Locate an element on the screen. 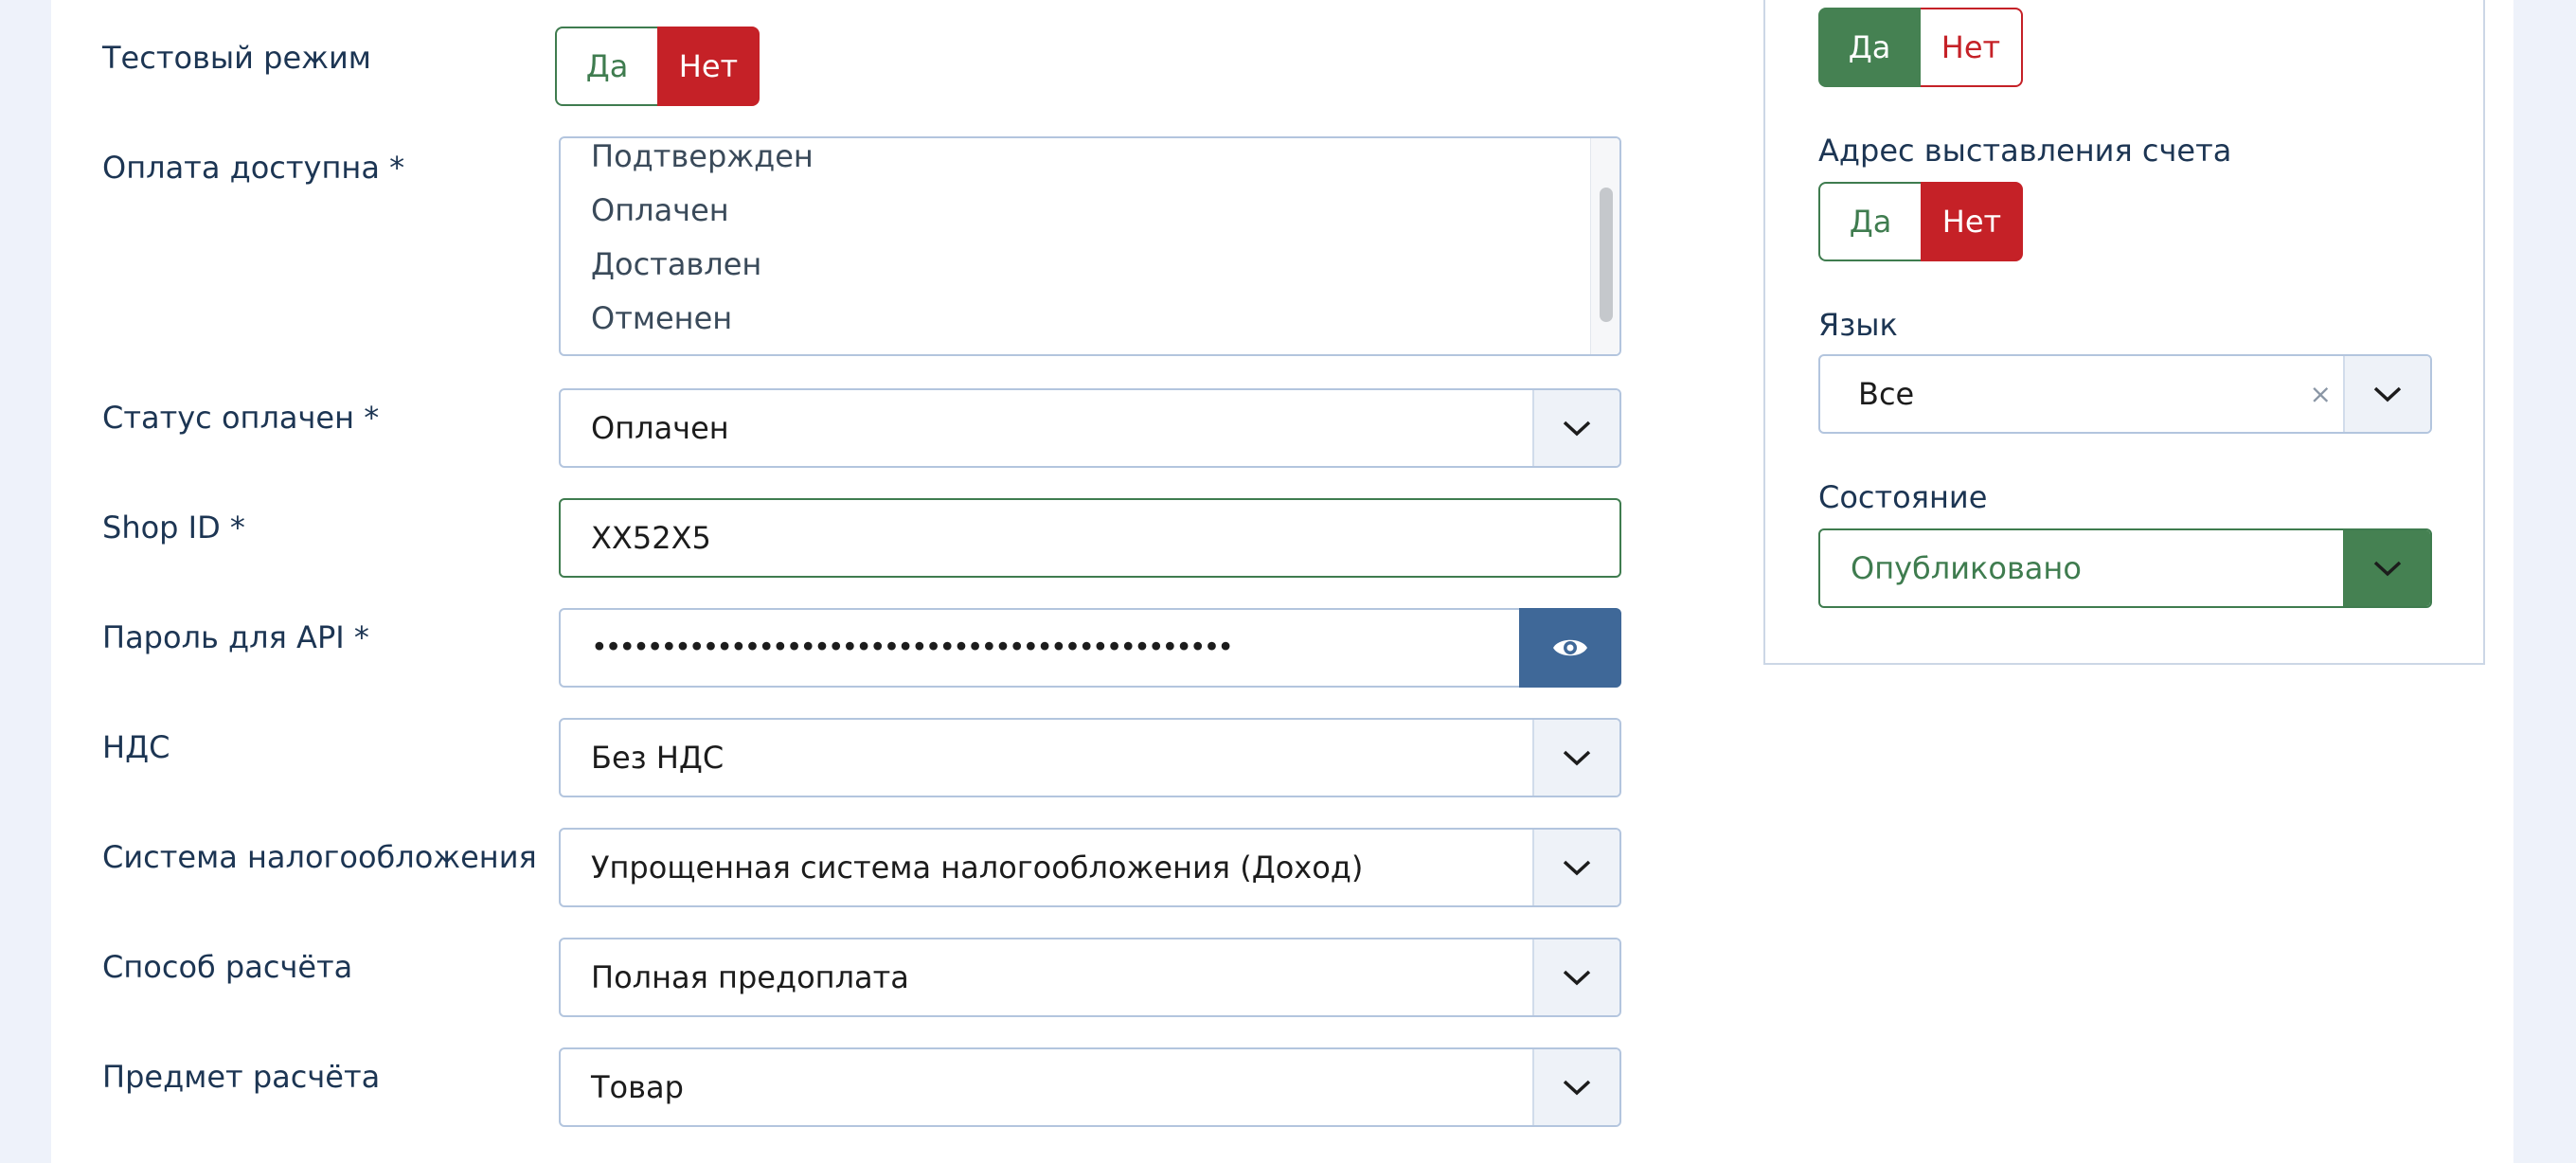 The image size is (2576, 1163). calc-method-value: Полная предоплата is located at coordinates (750, 977).